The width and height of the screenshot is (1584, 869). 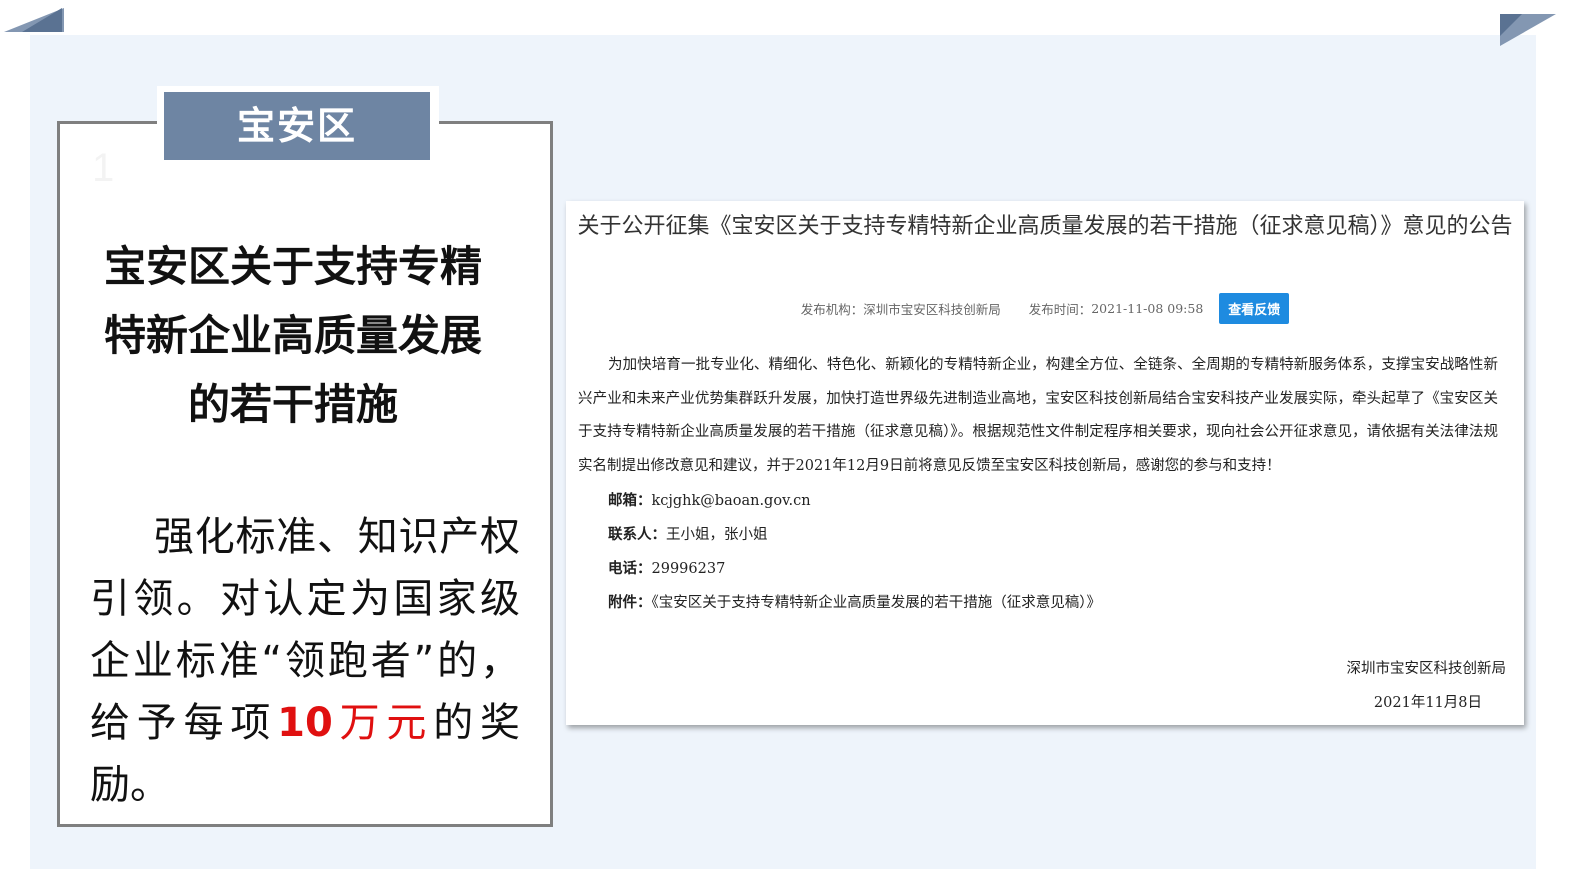 I want to click on policy-title-line: 宝安区关于支持专精, so click(x=292, y=266).